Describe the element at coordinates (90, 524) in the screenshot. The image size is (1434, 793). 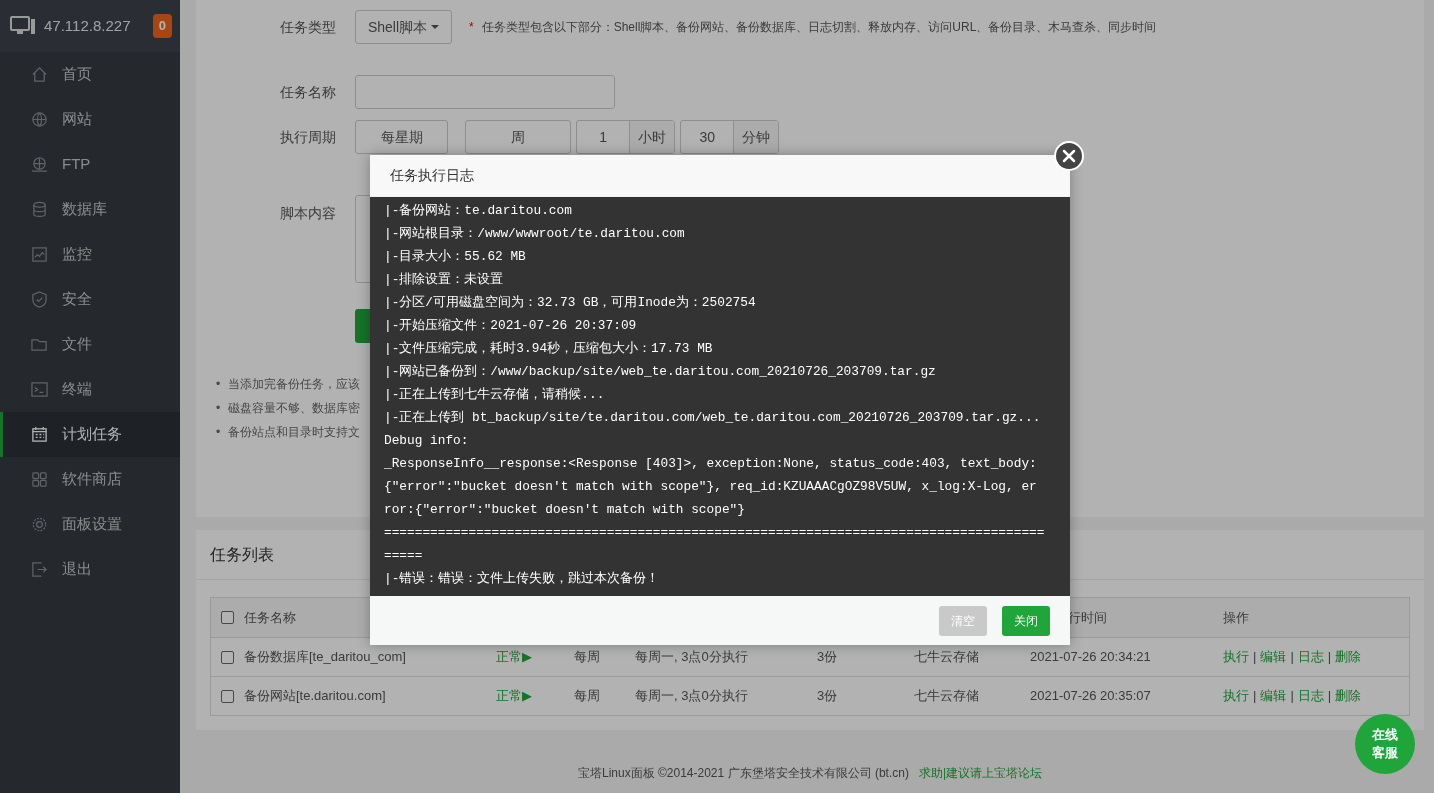
I see `sidebar-item: 面板设置` at that location.